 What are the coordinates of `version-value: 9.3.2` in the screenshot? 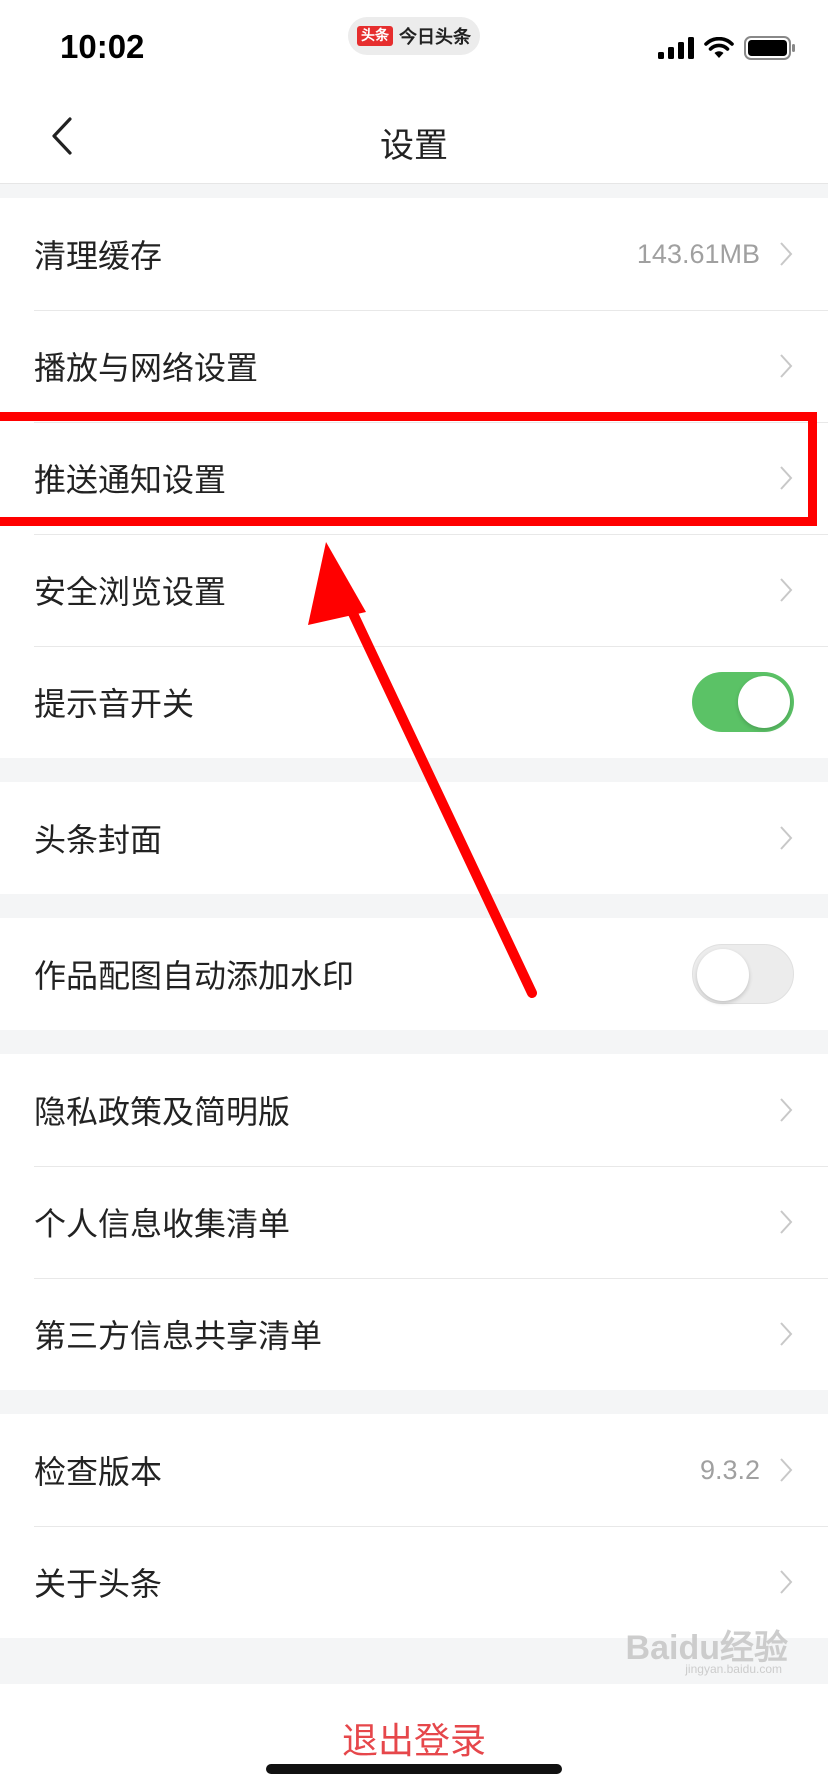 It's located at (729, 1469).